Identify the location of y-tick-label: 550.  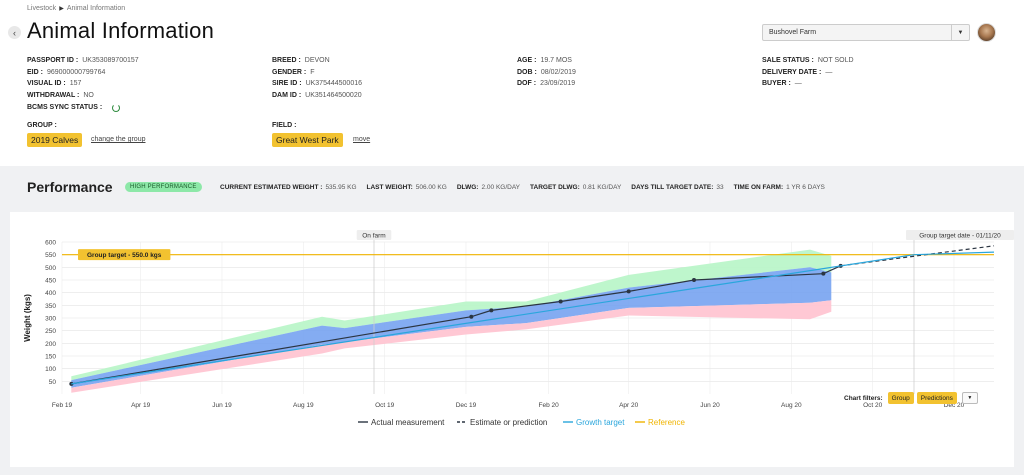
(50, 255).